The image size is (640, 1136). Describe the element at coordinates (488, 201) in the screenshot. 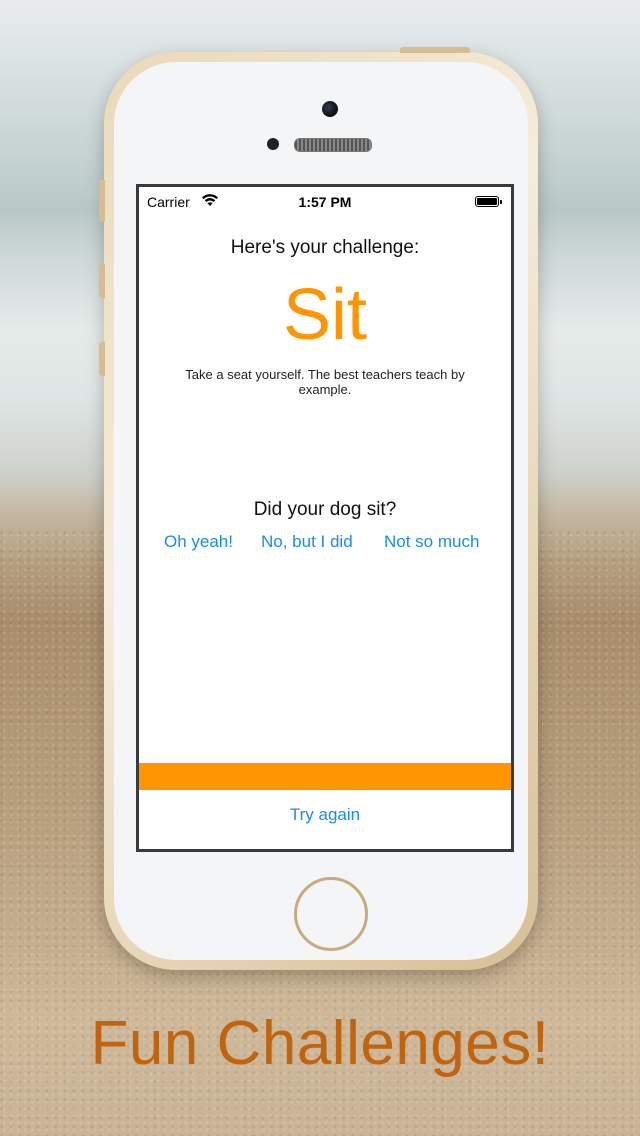

I see `battery-icon` at that location.